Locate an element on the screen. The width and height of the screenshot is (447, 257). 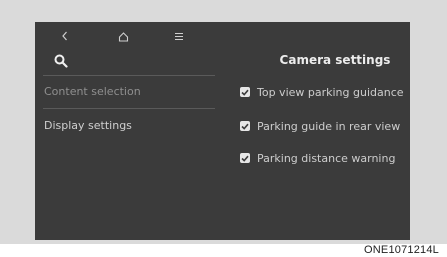
page-title: Camera settings is located at coordinates (335, 60).